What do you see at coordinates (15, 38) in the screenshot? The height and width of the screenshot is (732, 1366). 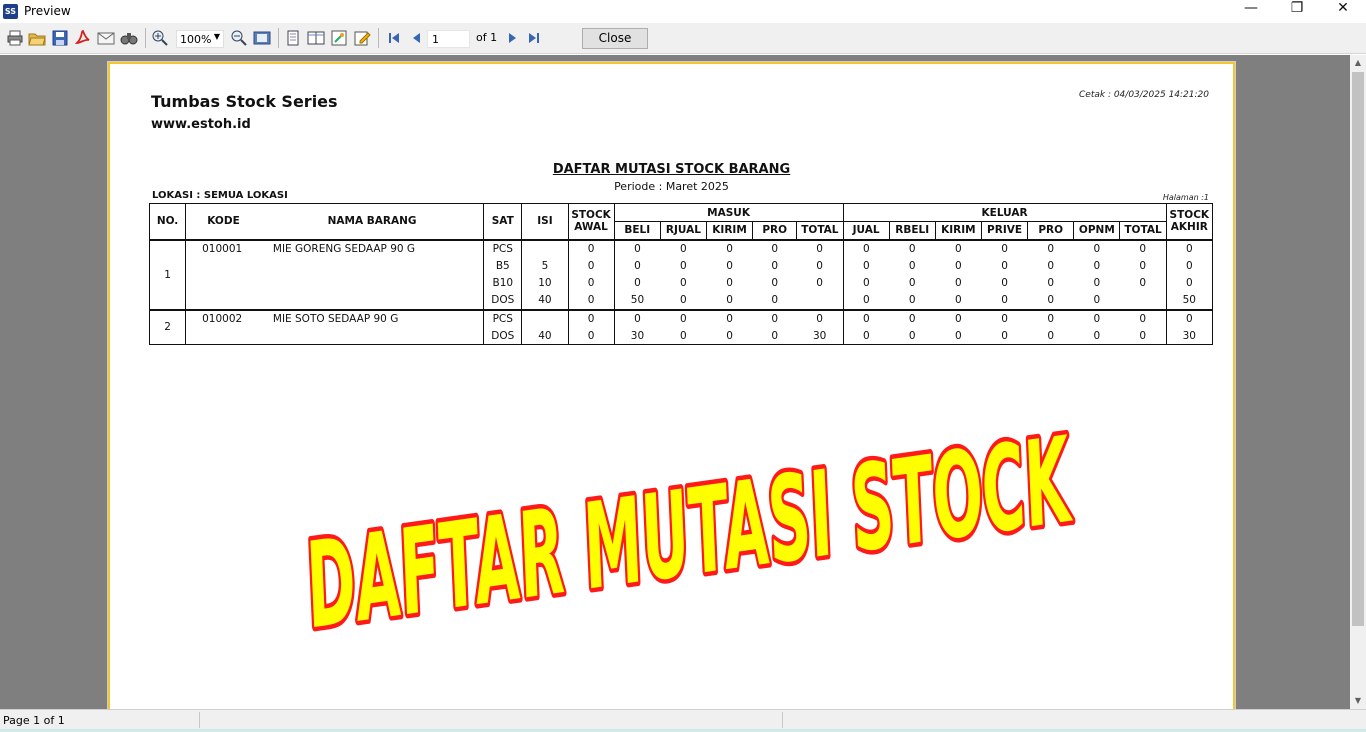 I see `print-icon` at bounding box center [15, 38].